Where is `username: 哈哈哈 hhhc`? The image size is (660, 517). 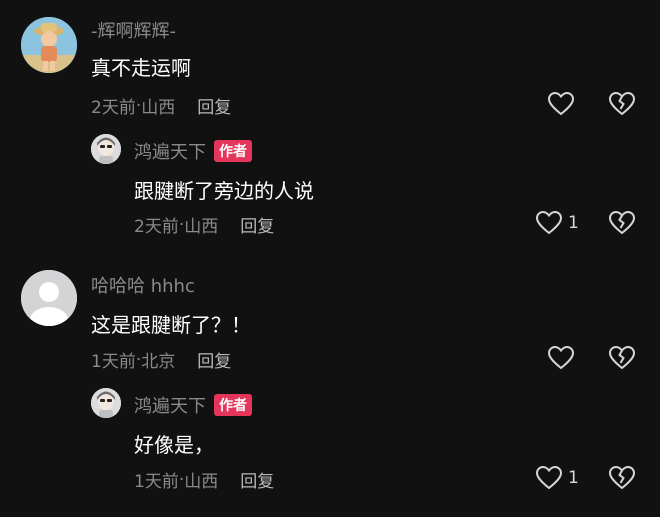 username: 哈哈哈 hhhc is located at coordinates (143, 285).